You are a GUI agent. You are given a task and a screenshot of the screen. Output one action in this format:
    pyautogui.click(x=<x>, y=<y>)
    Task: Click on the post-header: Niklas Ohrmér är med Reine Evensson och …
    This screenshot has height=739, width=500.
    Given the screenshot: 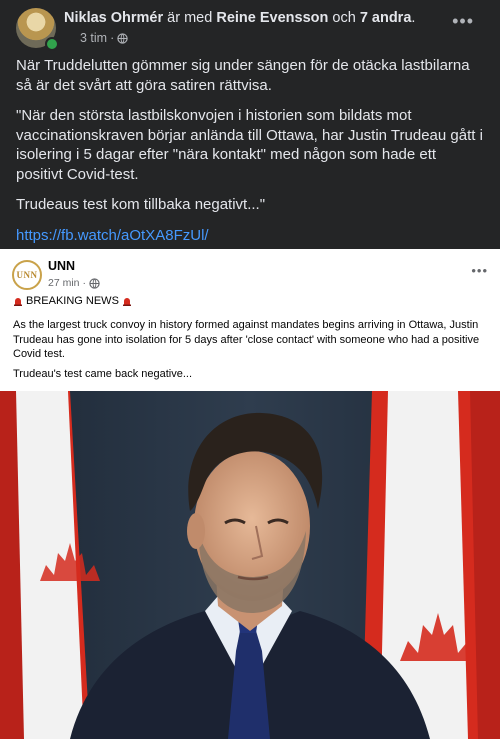 What is the action you would take?
    pyautogui.click(x=250, y=29)
    